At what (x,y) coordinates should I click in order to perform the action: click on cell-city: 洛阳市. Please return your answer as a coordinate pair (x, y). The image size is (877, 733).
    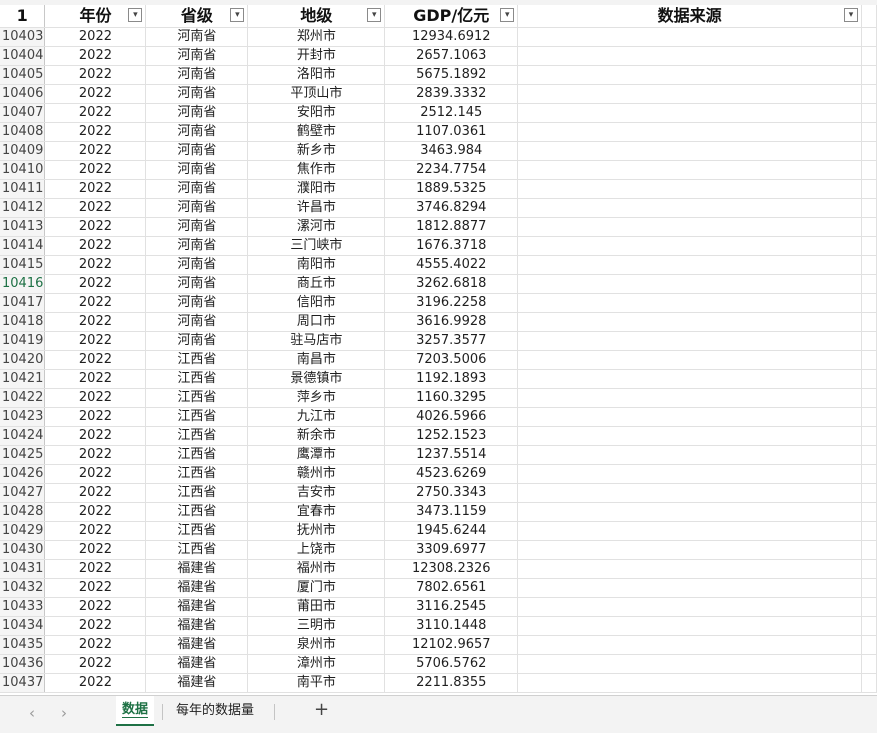
    Looking at the image, I should click on (316, 75).